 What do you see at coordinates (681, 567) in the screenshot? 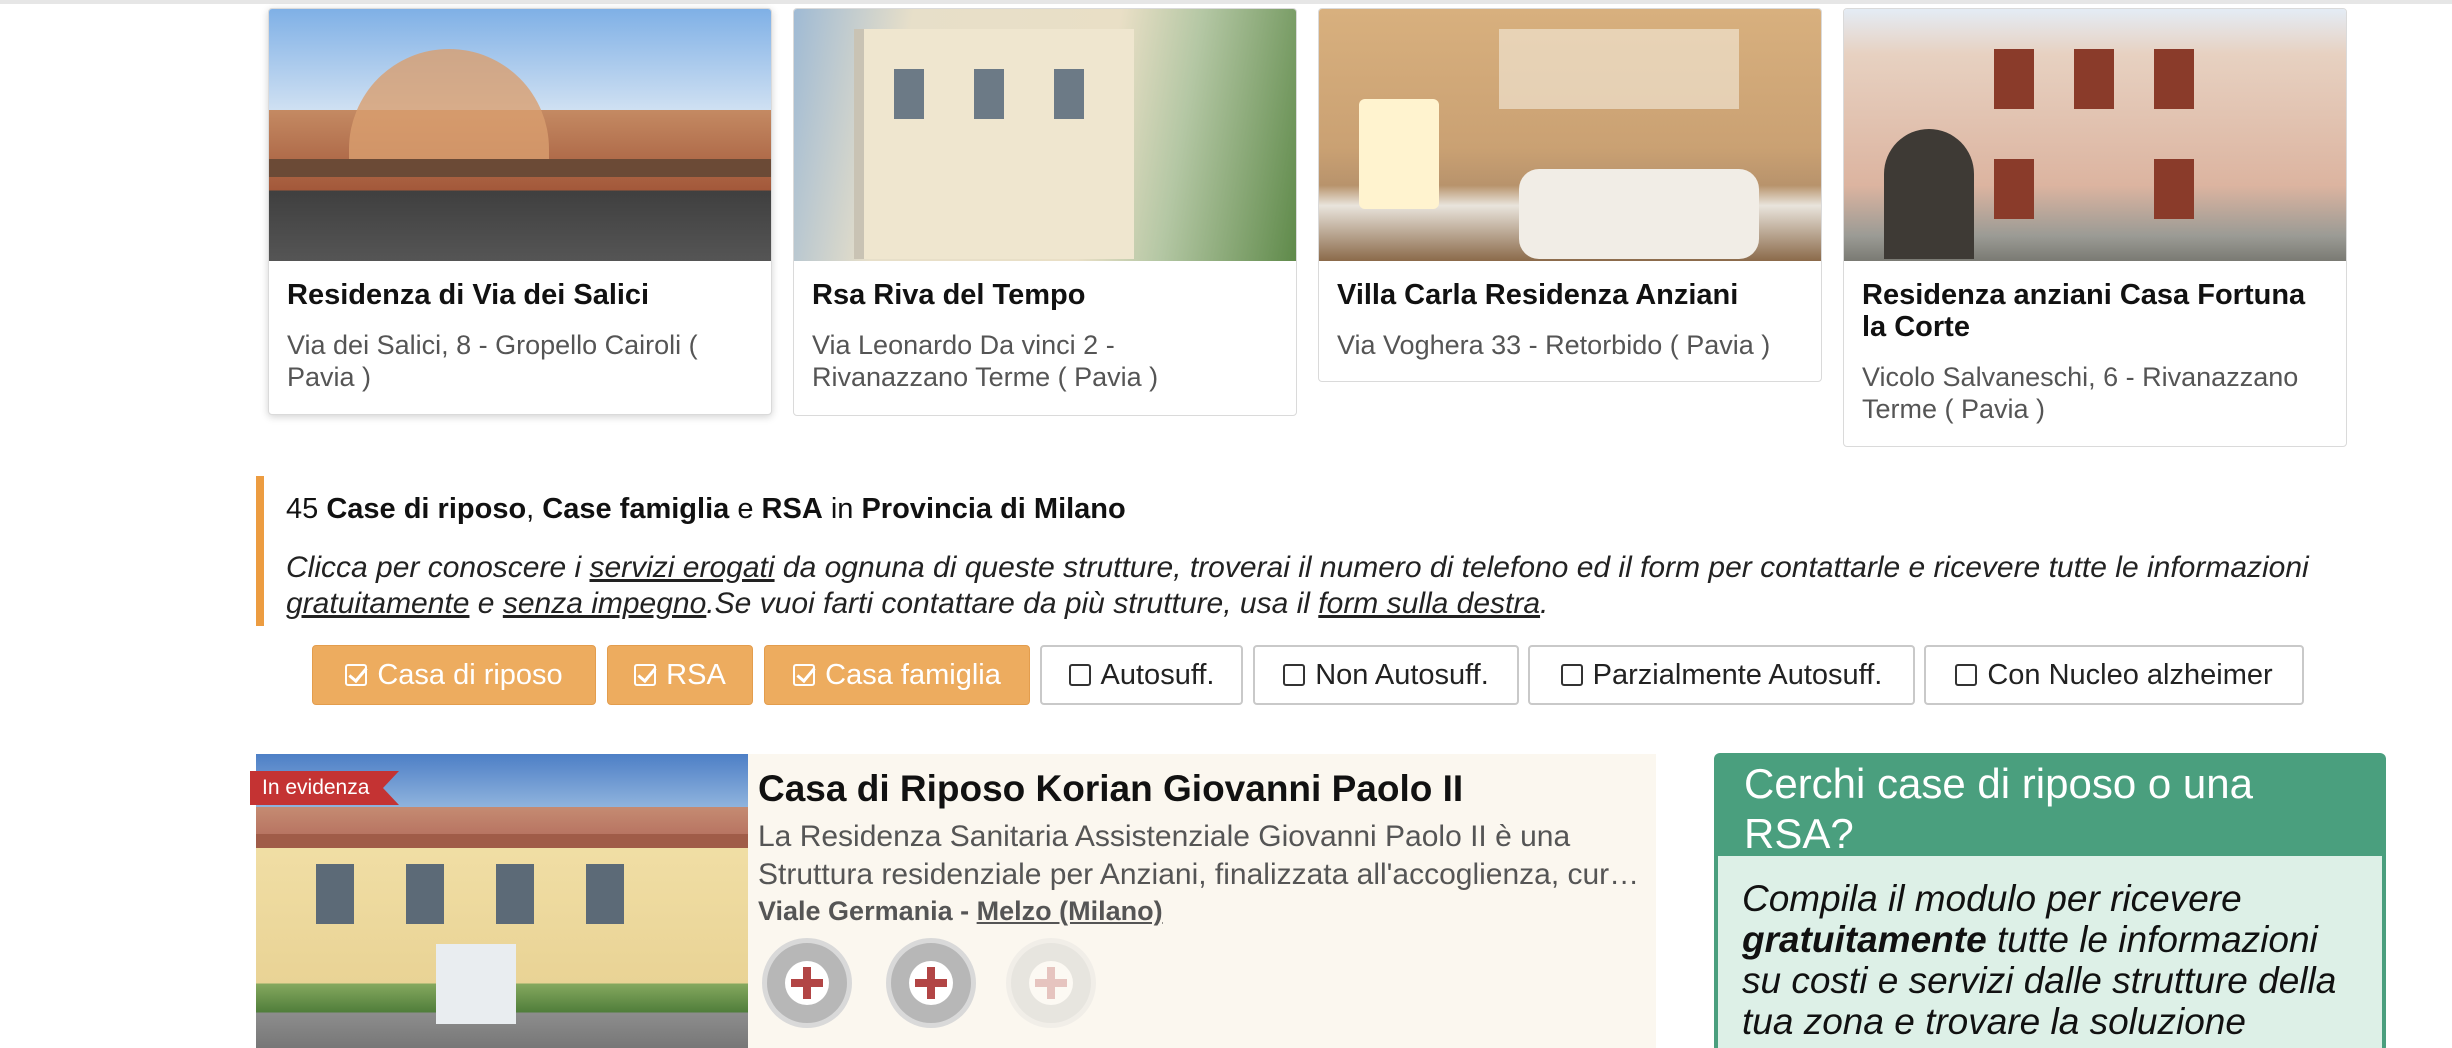
I see `servizi-erogati-link: servizi erogati` at bounding box center [681, 567].